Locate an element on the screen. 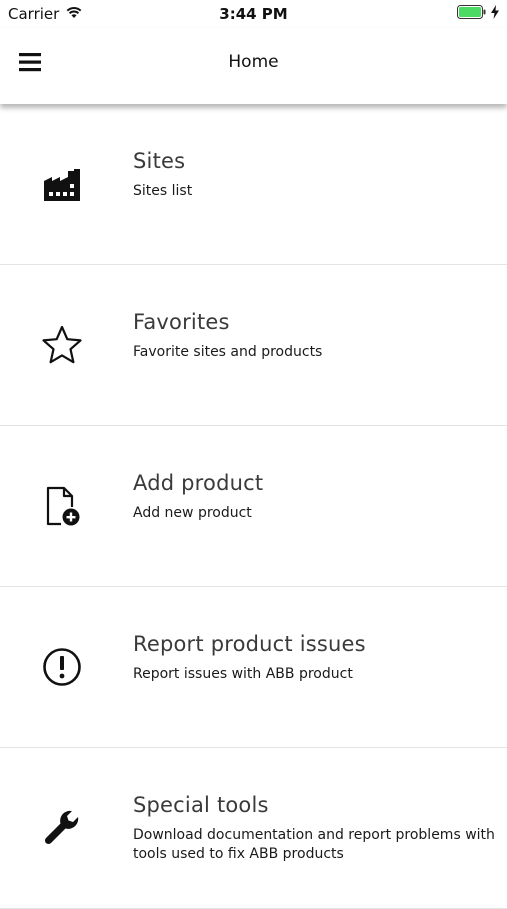 The image size is (507, 909). exclamation-circle-icon is located at coordinates (62, 667).